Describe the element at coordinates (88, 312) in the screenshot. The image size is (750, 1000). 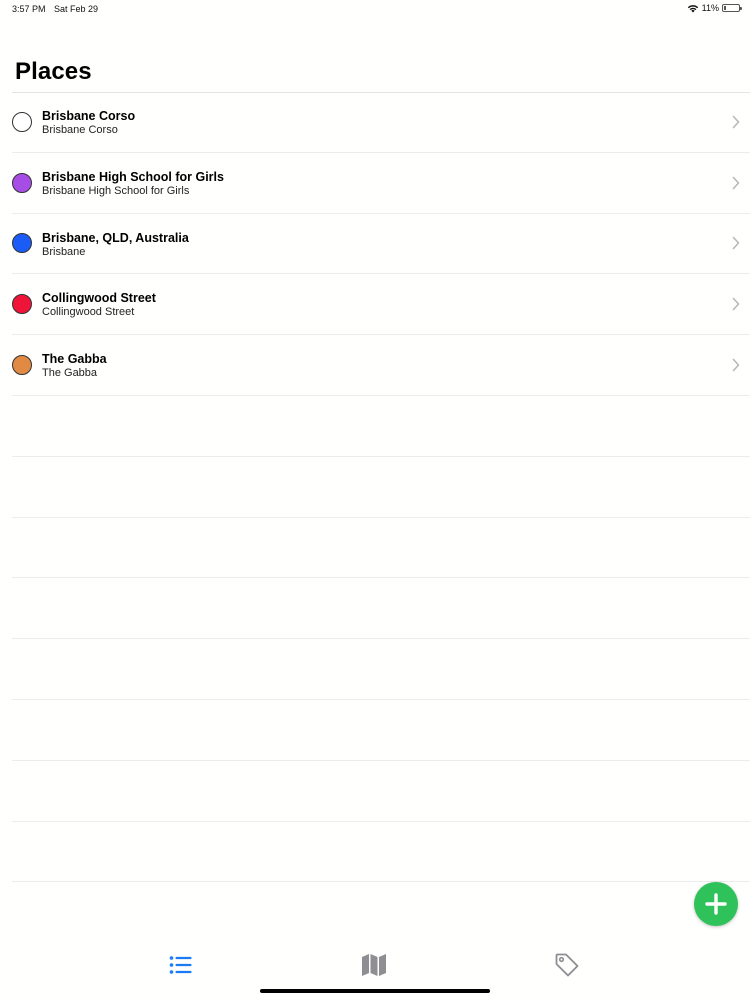
I see `place-subtitle: Collingwood Street` at that location.